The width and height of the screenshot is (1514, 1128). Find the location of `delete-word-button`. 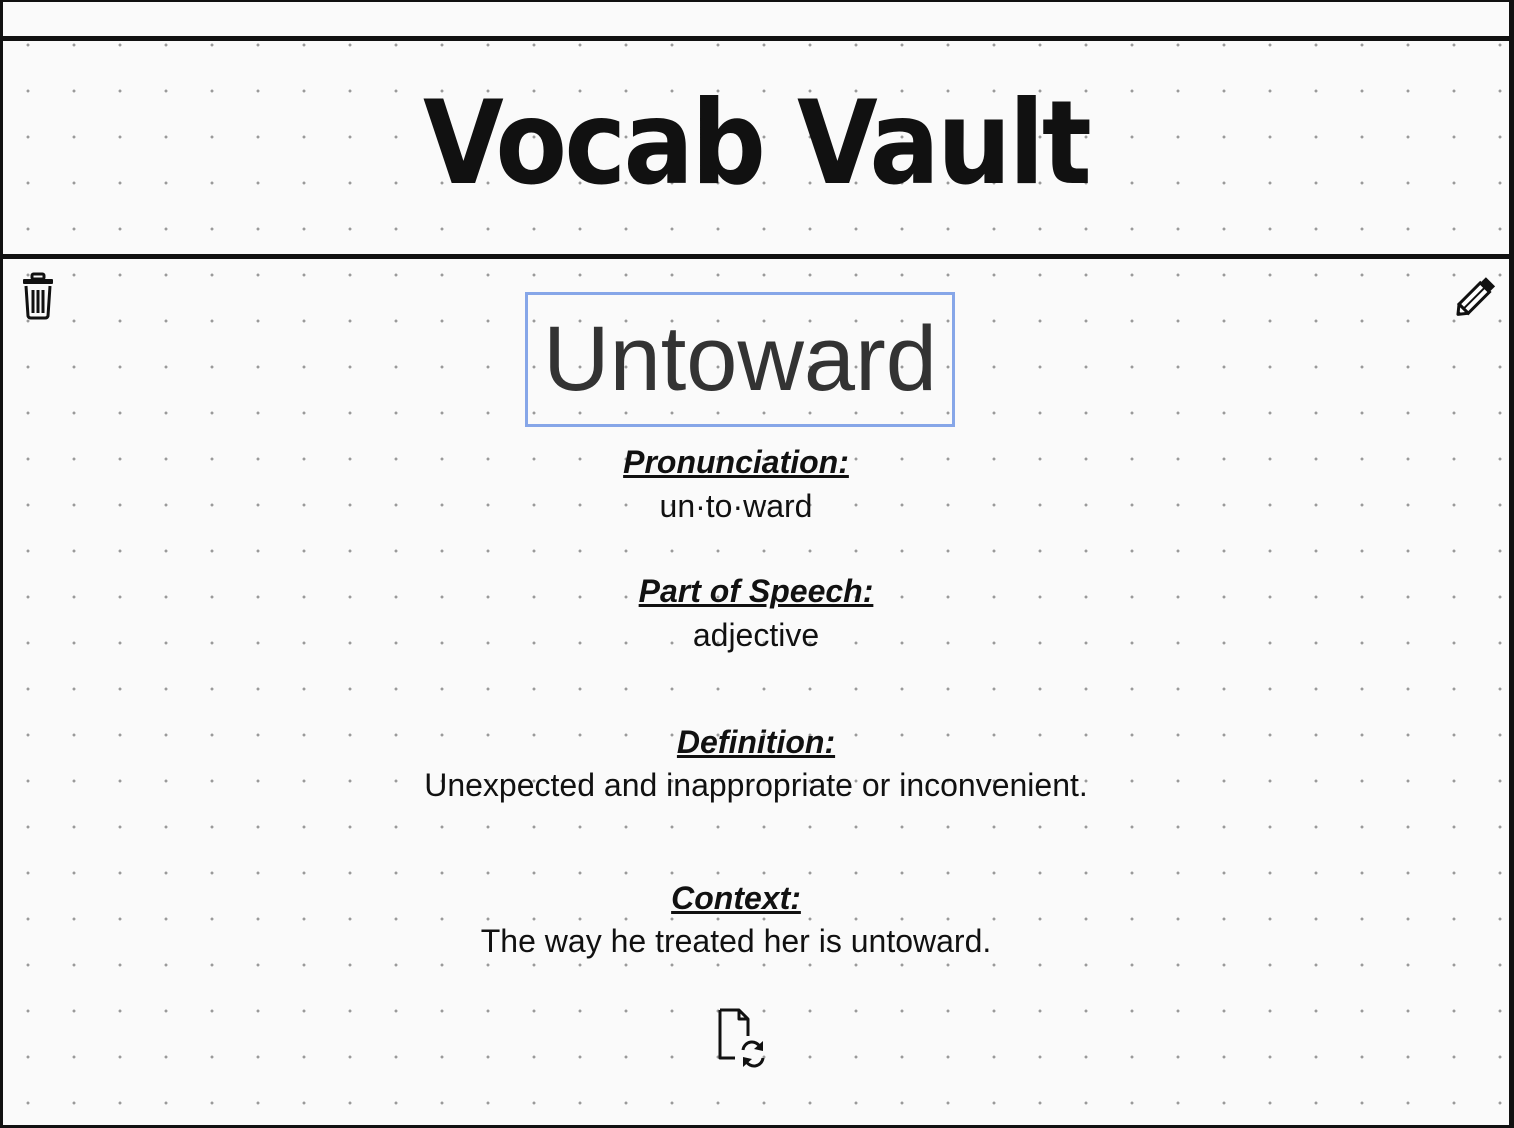

delete-word-button is located at coordinates (39, 297).